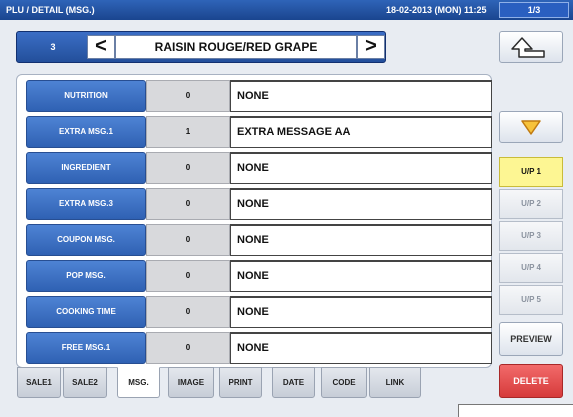 This screenshot has height=417, width=573. Describe the element at coordinates (395, 382) in the screenshot. I see `tab-link: LINK` at that location.